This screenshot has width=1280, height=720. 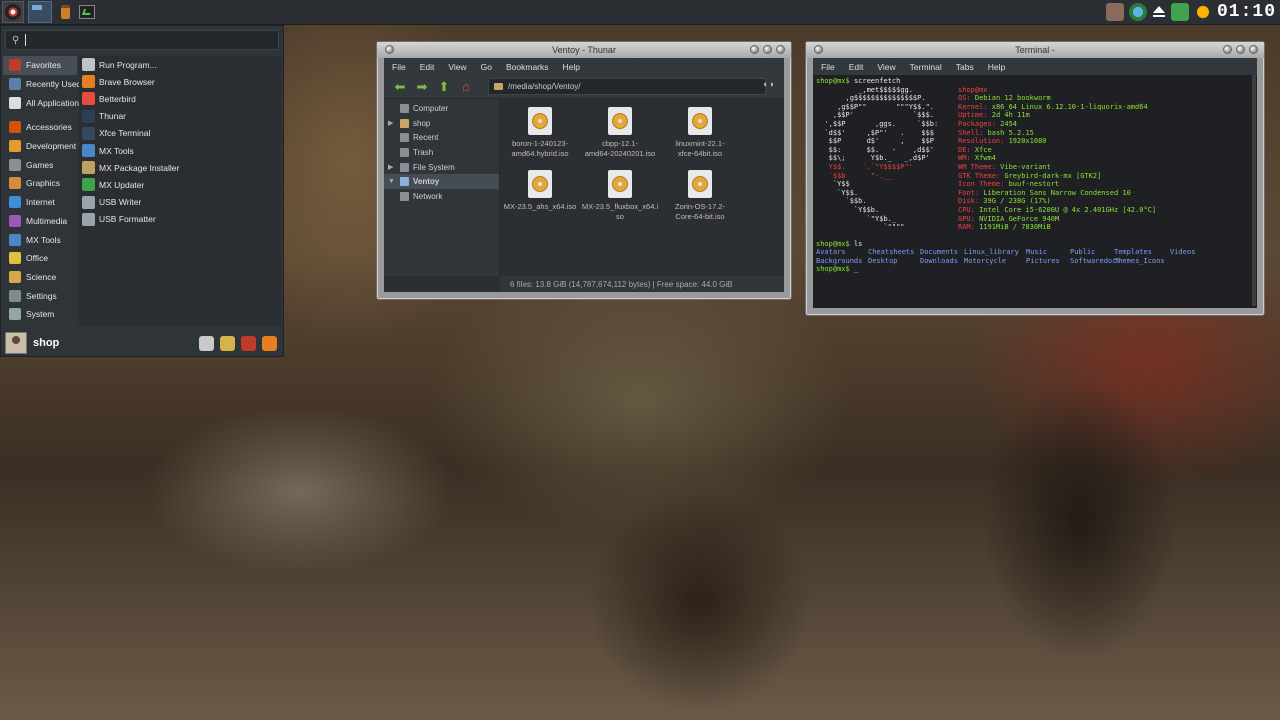 I want to click on file-item: boron-1-240123- amd64.hybrid.iso, so click(x=540, y=133).